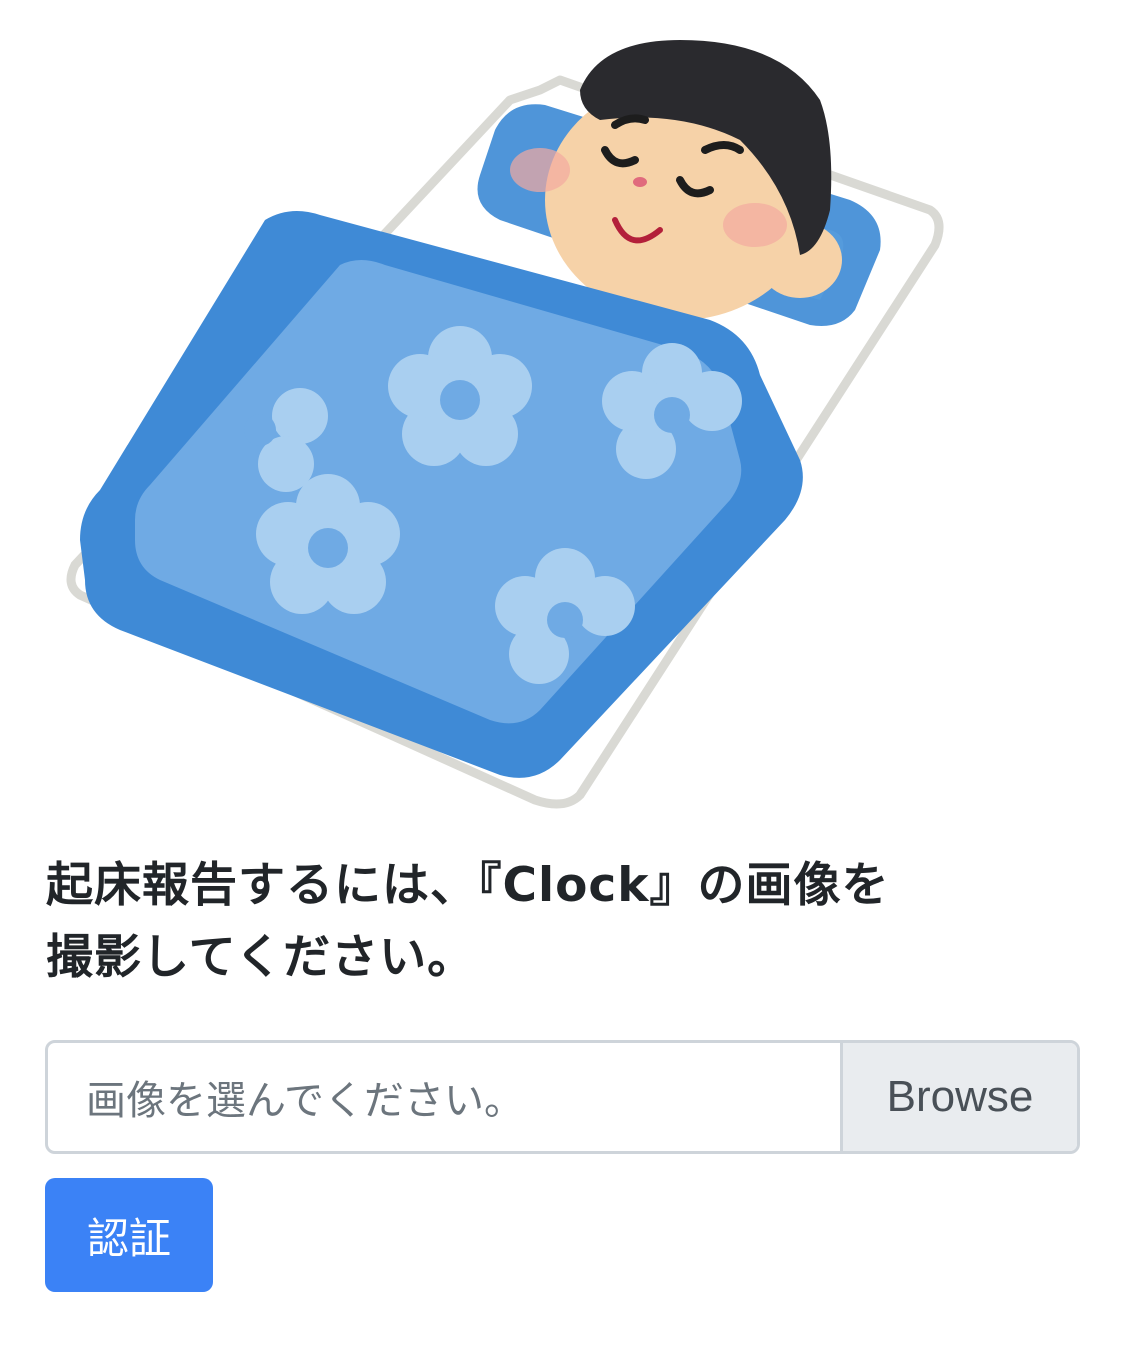  Describe the element at coordinates (444, 1097) in the screenshot. I see `file-input-placeholder: 画像を選んでください。` at that location.